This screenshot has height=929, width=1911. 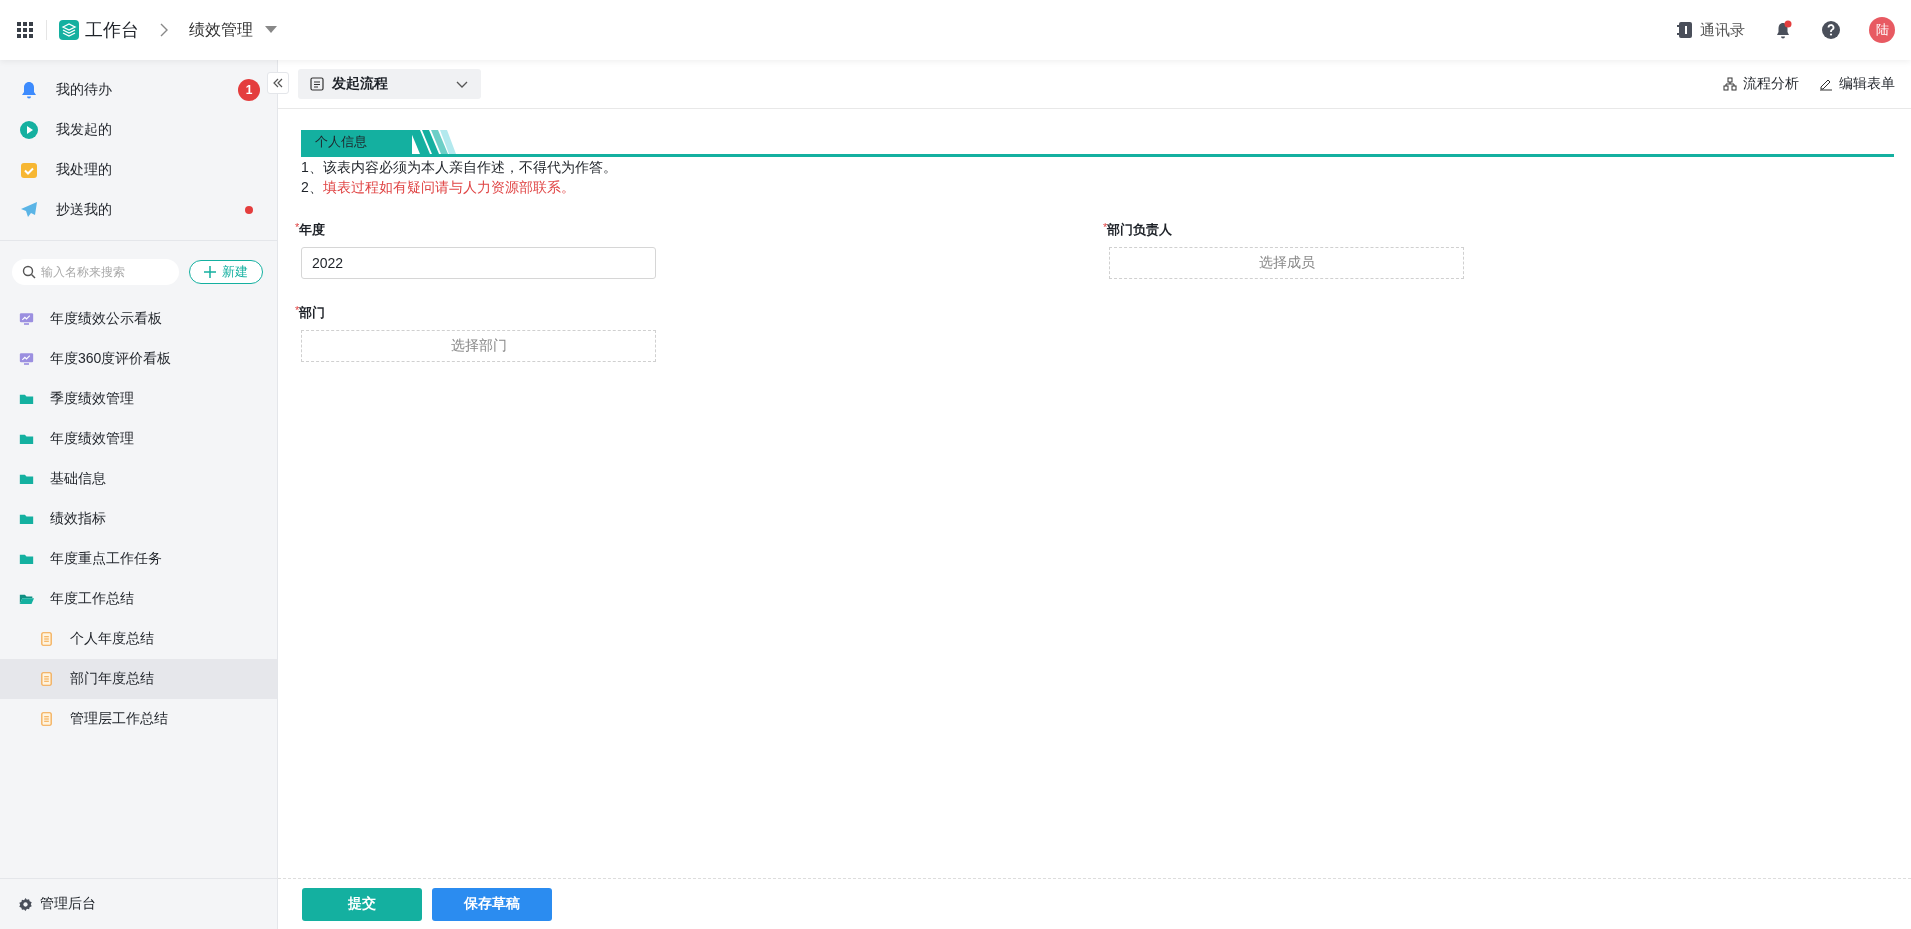 What do you see at coordinates (106, 319) in the screenshot?
I see `sidebar-item: 年度绩效公示看板` at bounding box center [106, 319].